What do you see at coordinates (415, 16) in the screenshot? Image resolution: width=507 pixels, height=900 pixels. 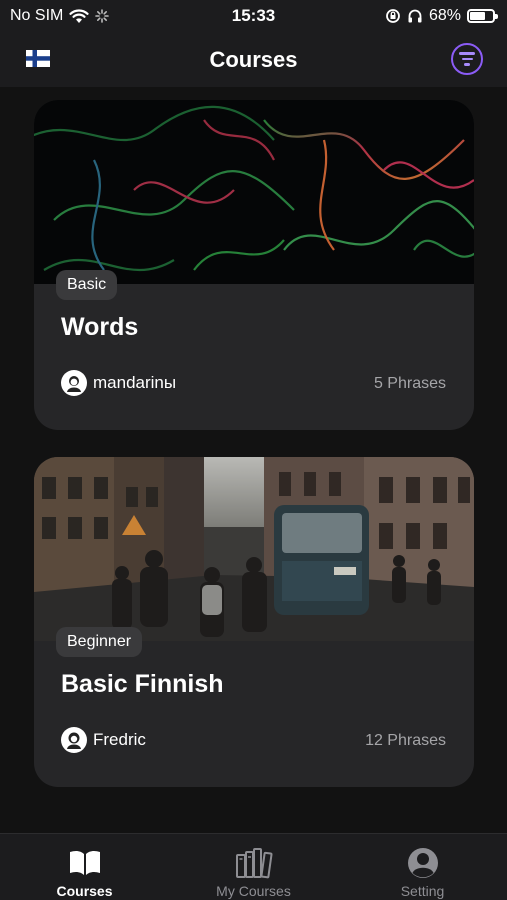 I see `headphones-icon` at bounding box center [415, 16].